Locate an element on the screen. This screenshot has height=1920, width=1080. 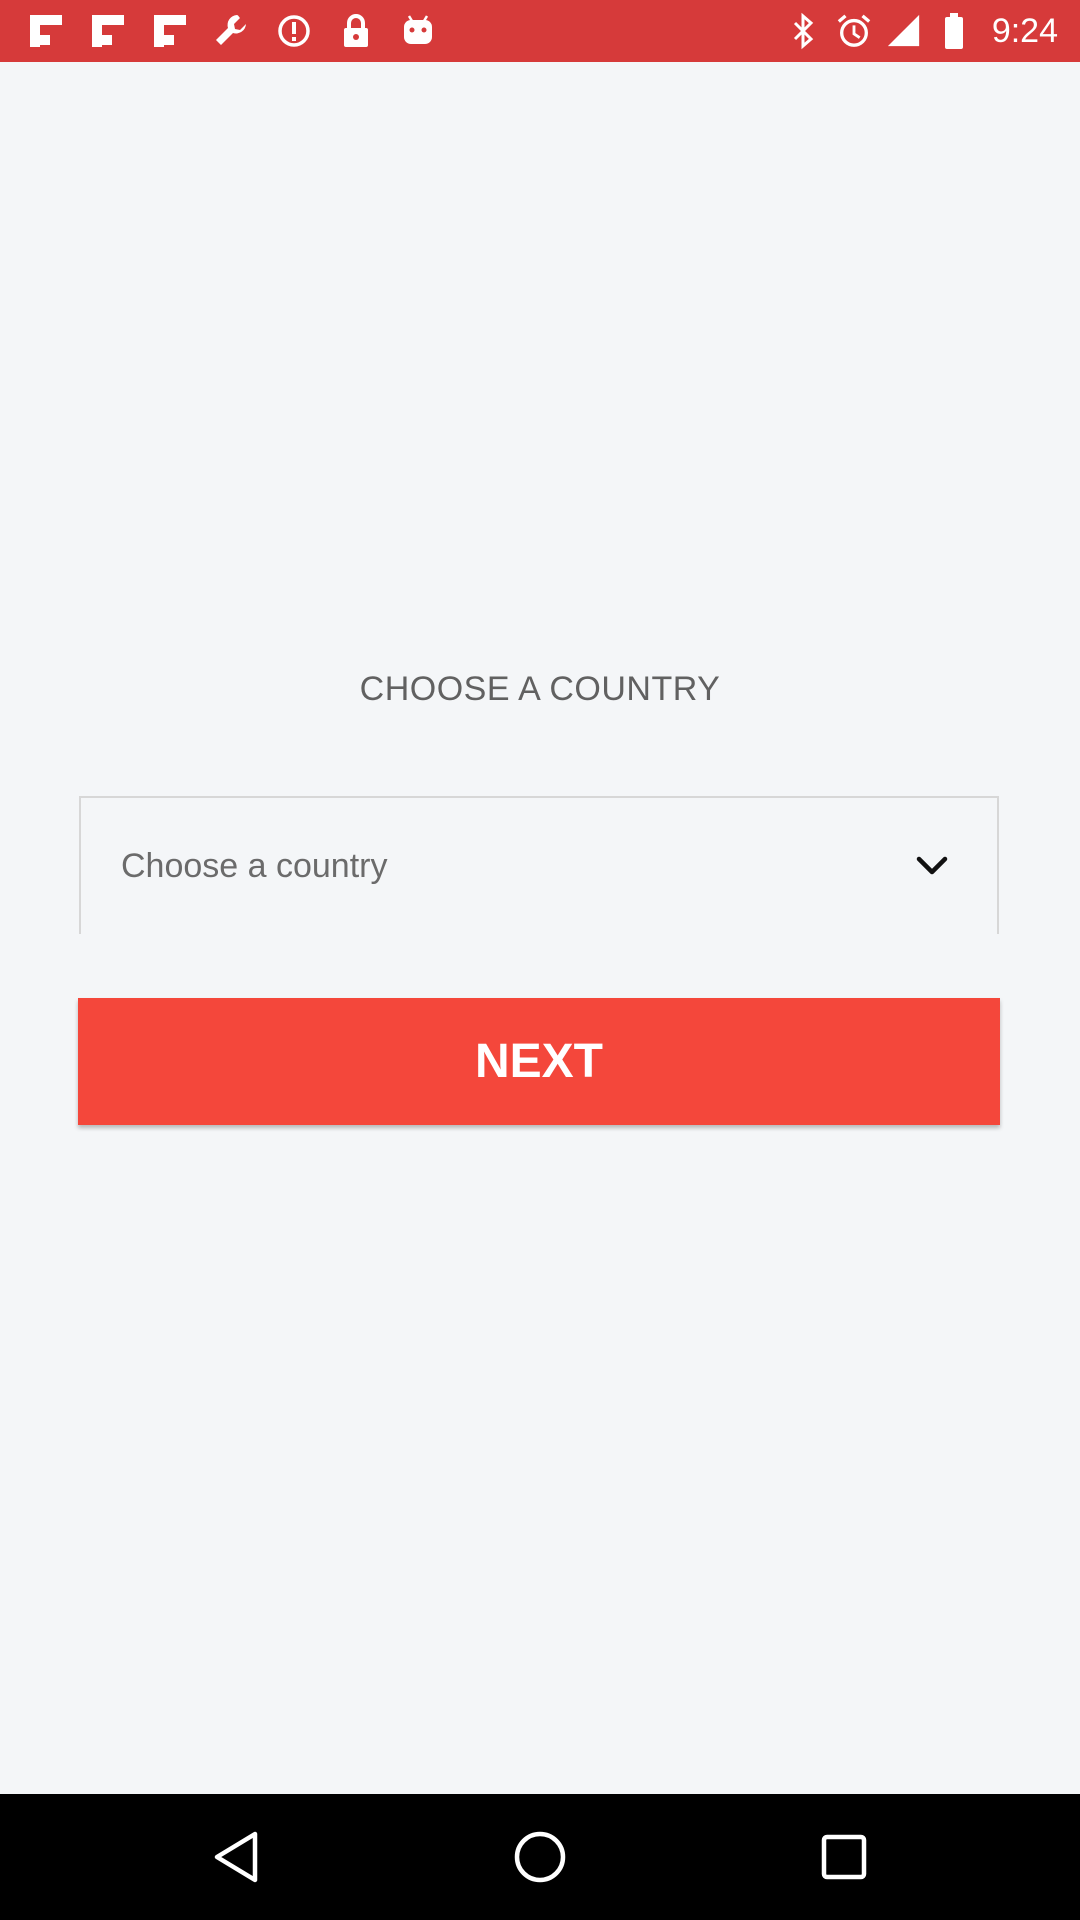
status-time: 9:24 is located at coordinates (1024, 30).